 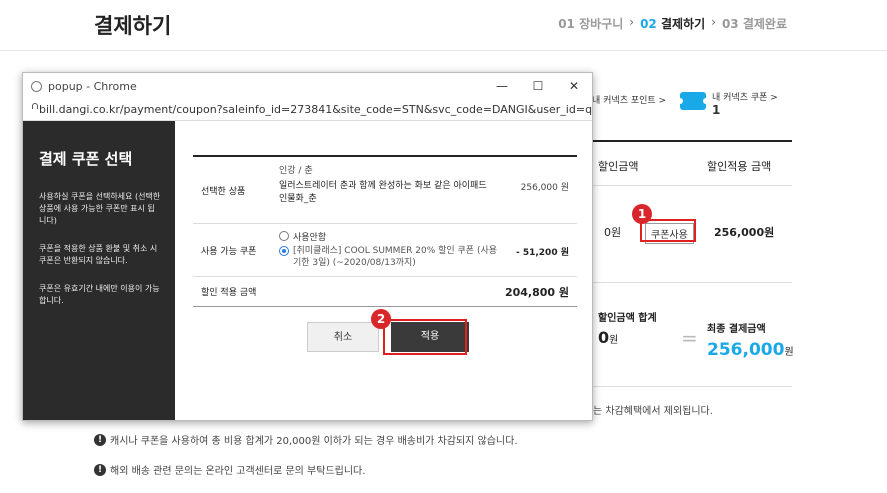 What do you see at coordinates (296, 171) in the screenshot?
I see `product-category: 인강 / 춘` at bounding box center [296, 171].